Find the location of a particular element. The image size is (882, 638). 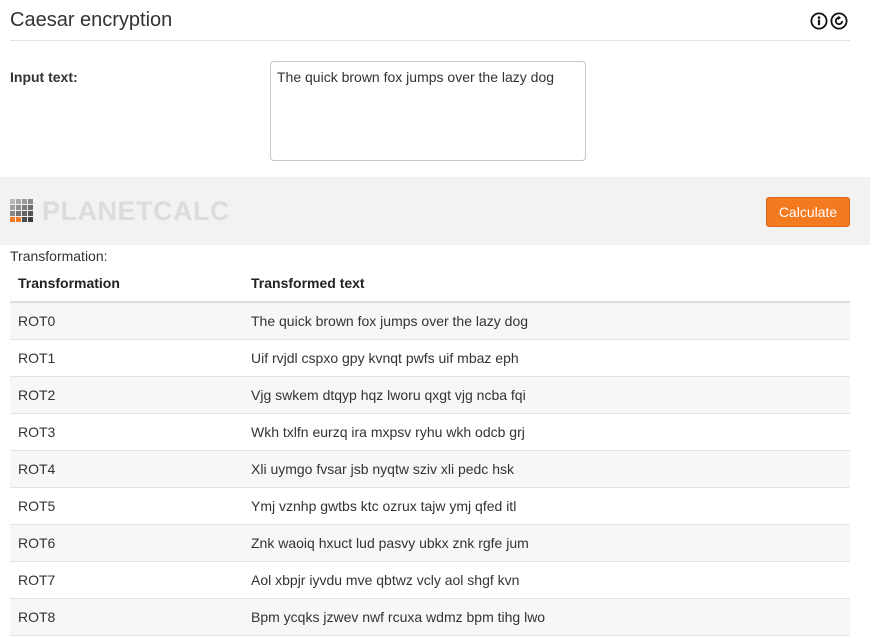

brand-bar: PLANETCALC Calculate is located at coordinates (435, 211).